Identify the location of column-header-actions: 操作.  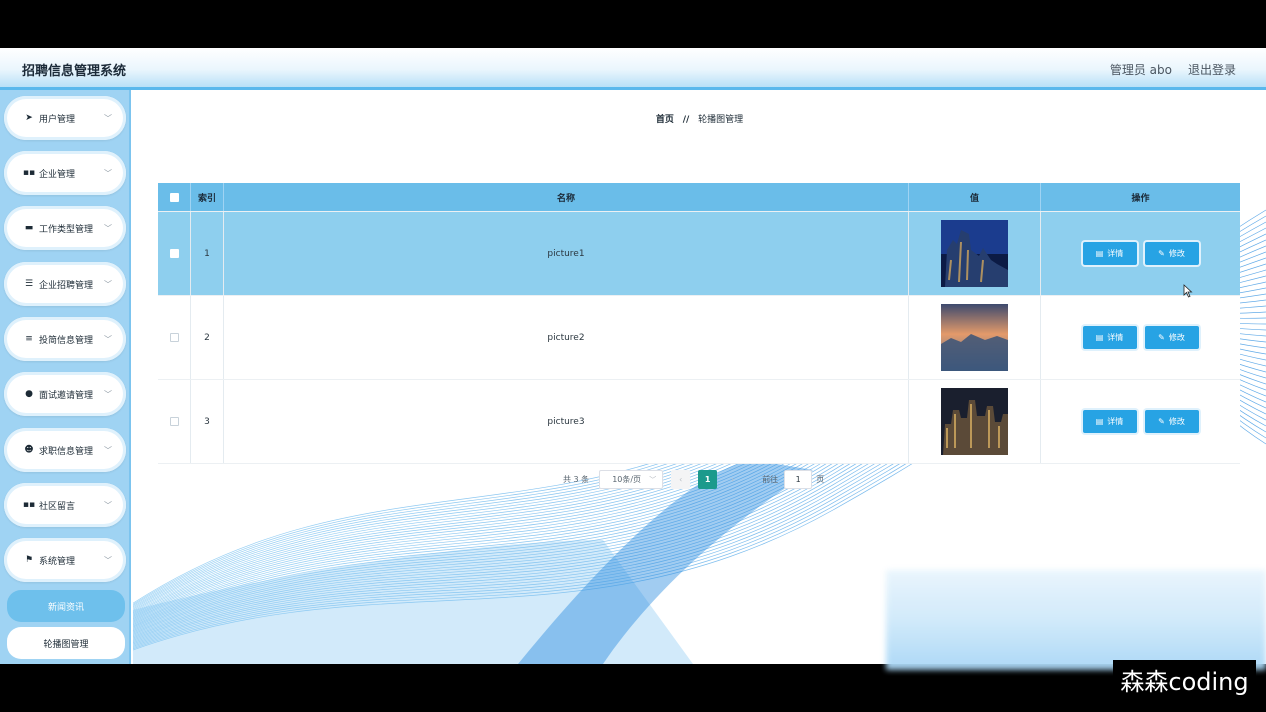
(1140, 198).